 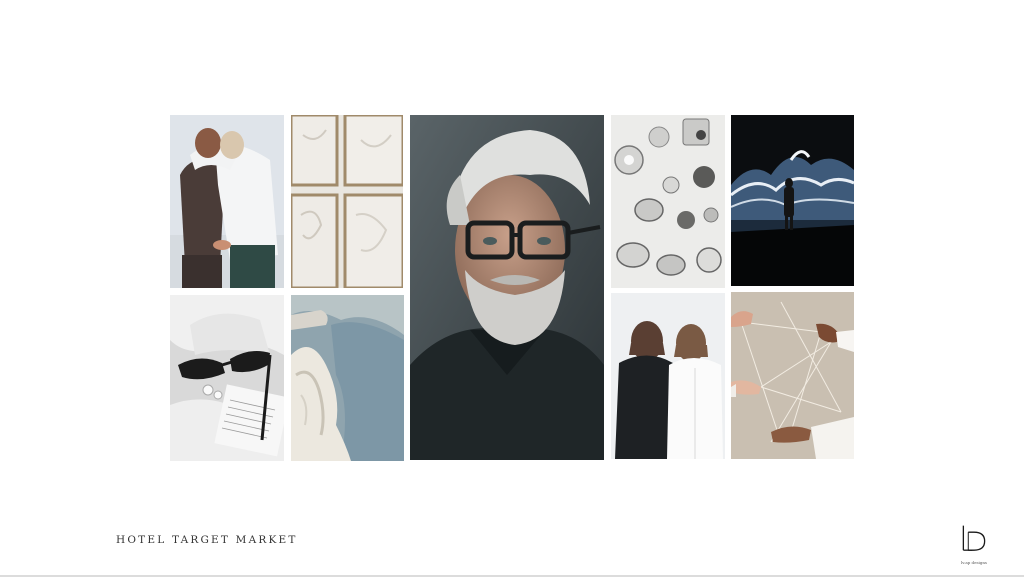 I want to click on hands-string-photo, so click(x=792, y=375).